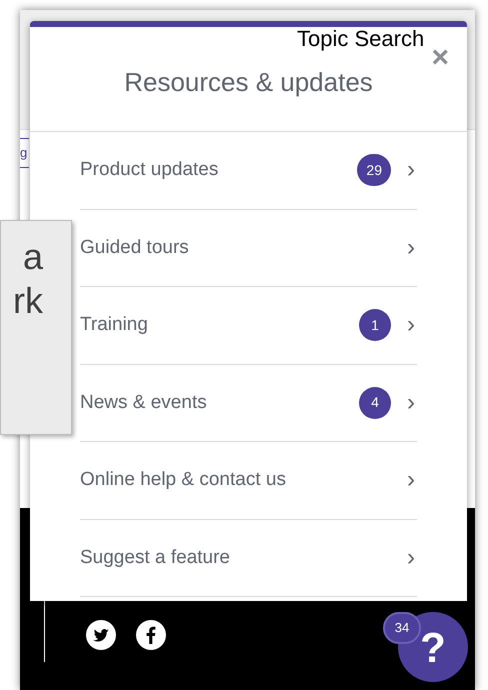 This screenshot has height=690, width=488. Describe the element at coordinates (375, 325) in the screenshot. I see `count-badge: 1` at that location.